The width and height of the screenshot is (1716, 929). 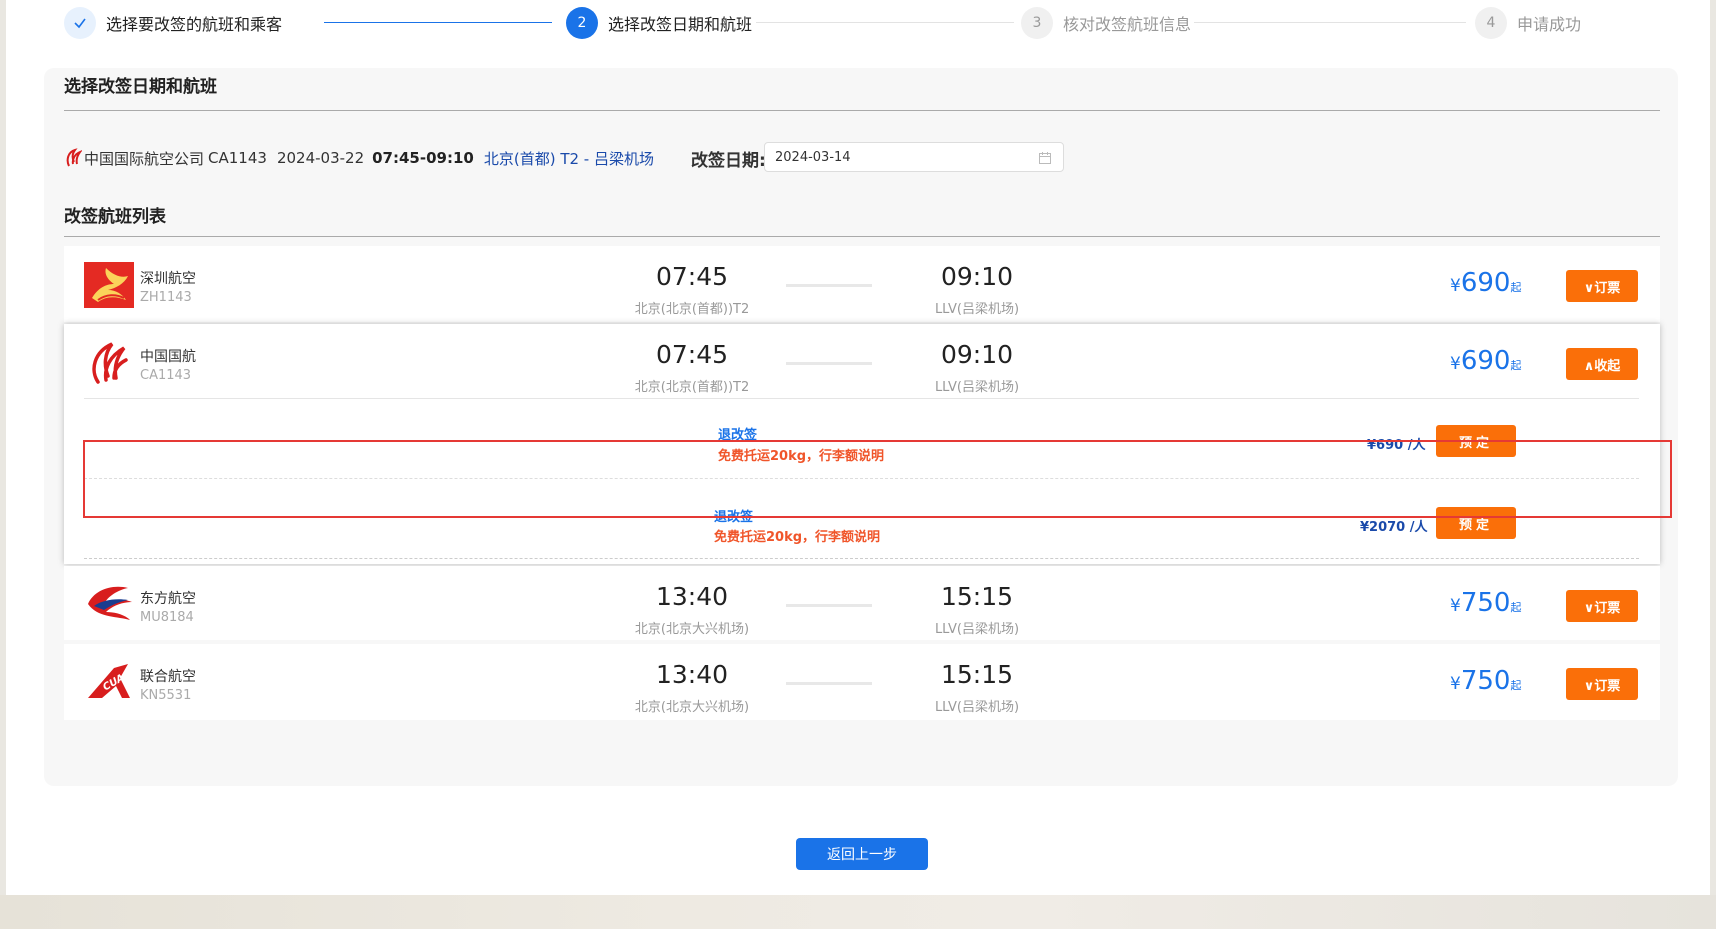 What do you see at coordinates (728, 161) in the screenshot?
I see `change-date-label: 改签日期:` at bounding box center [728, 161].